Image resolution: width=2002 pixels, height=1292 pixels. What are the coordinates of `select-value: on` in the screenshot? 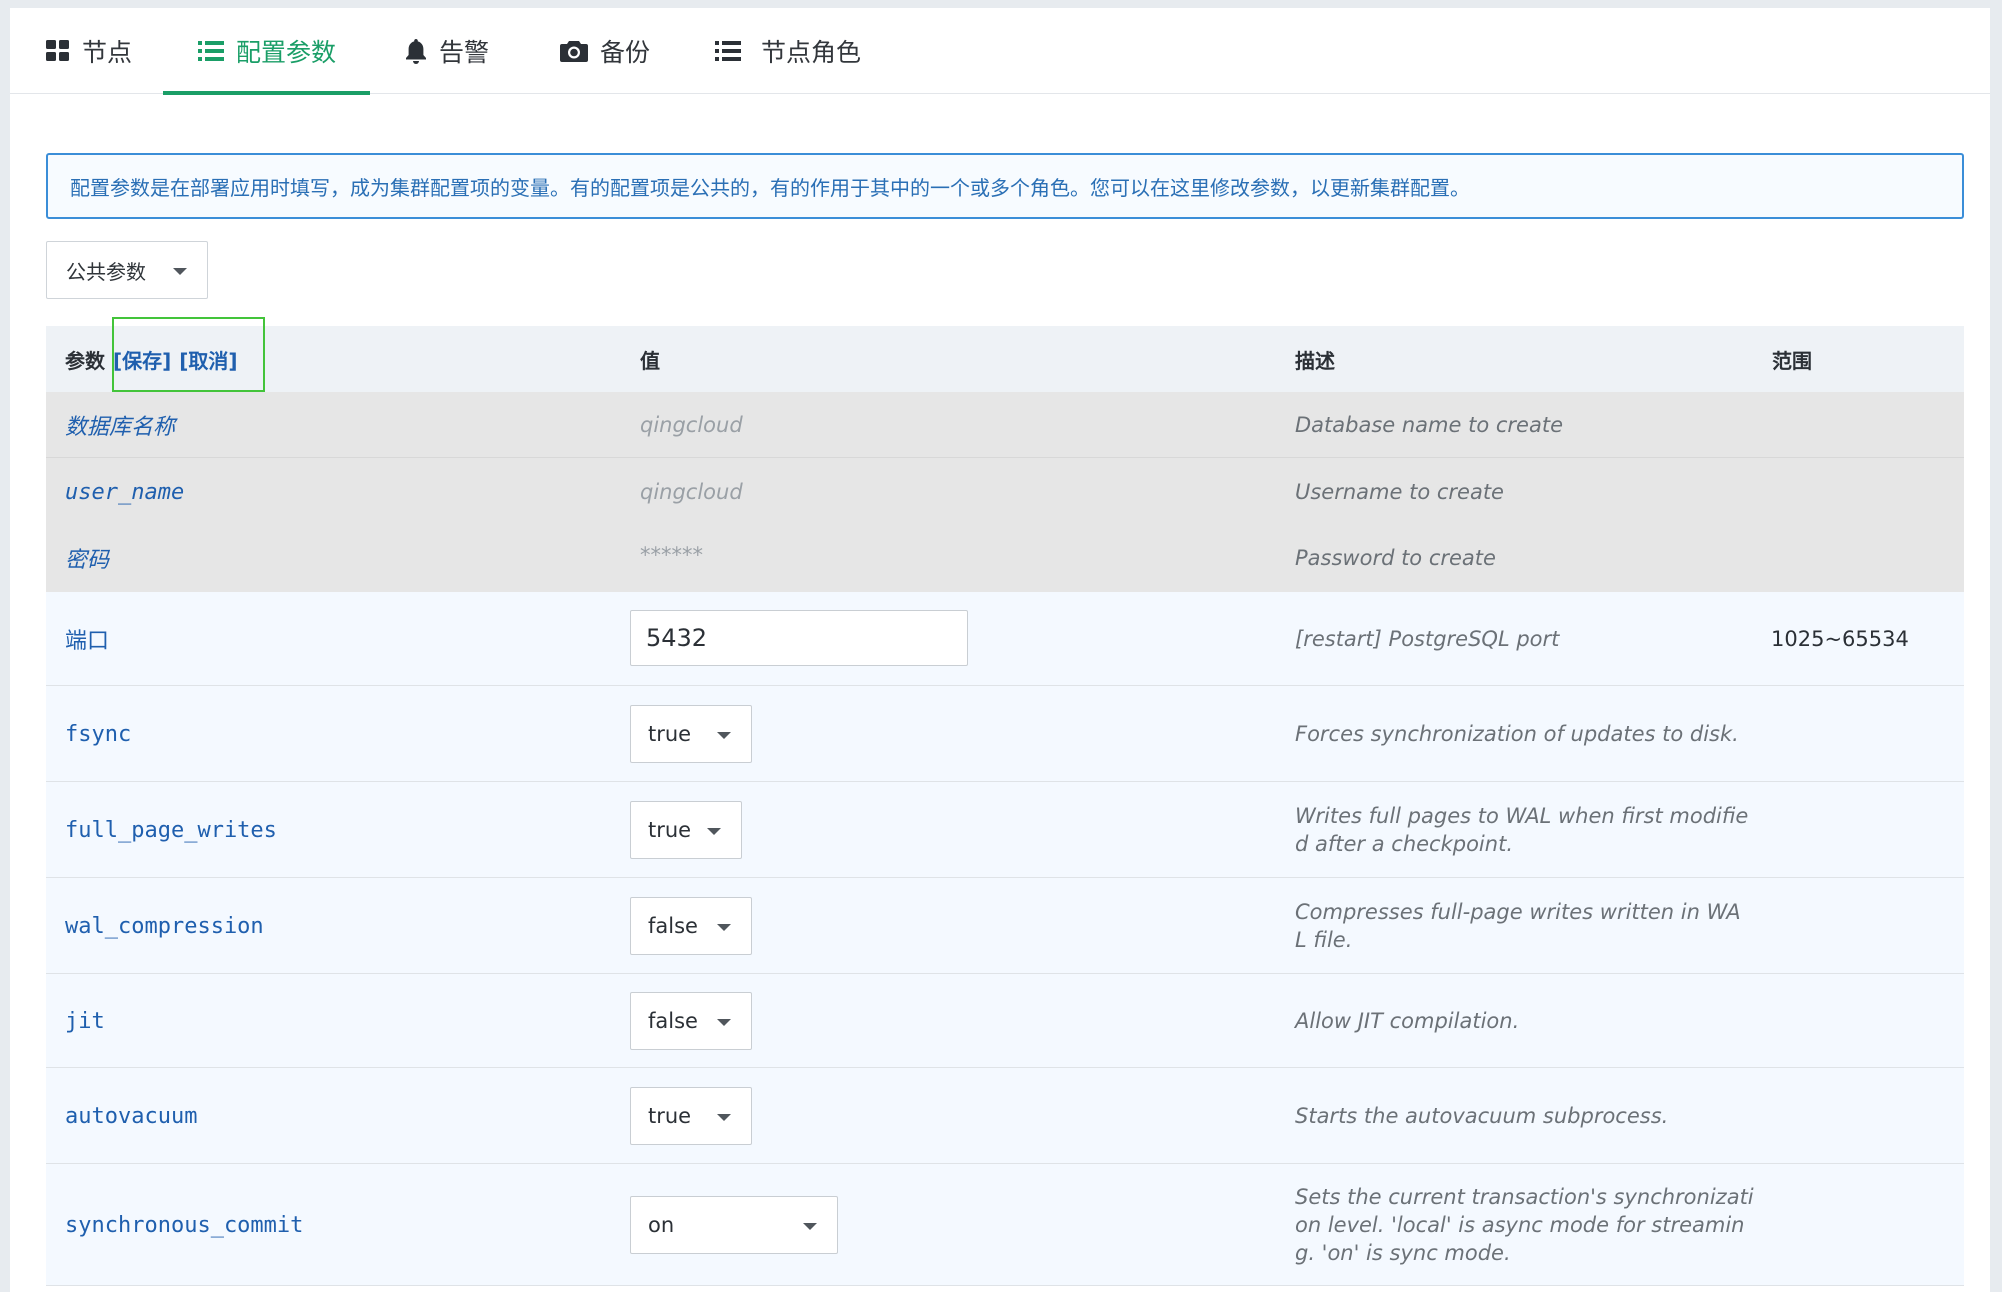 It's located at (661, 1225).